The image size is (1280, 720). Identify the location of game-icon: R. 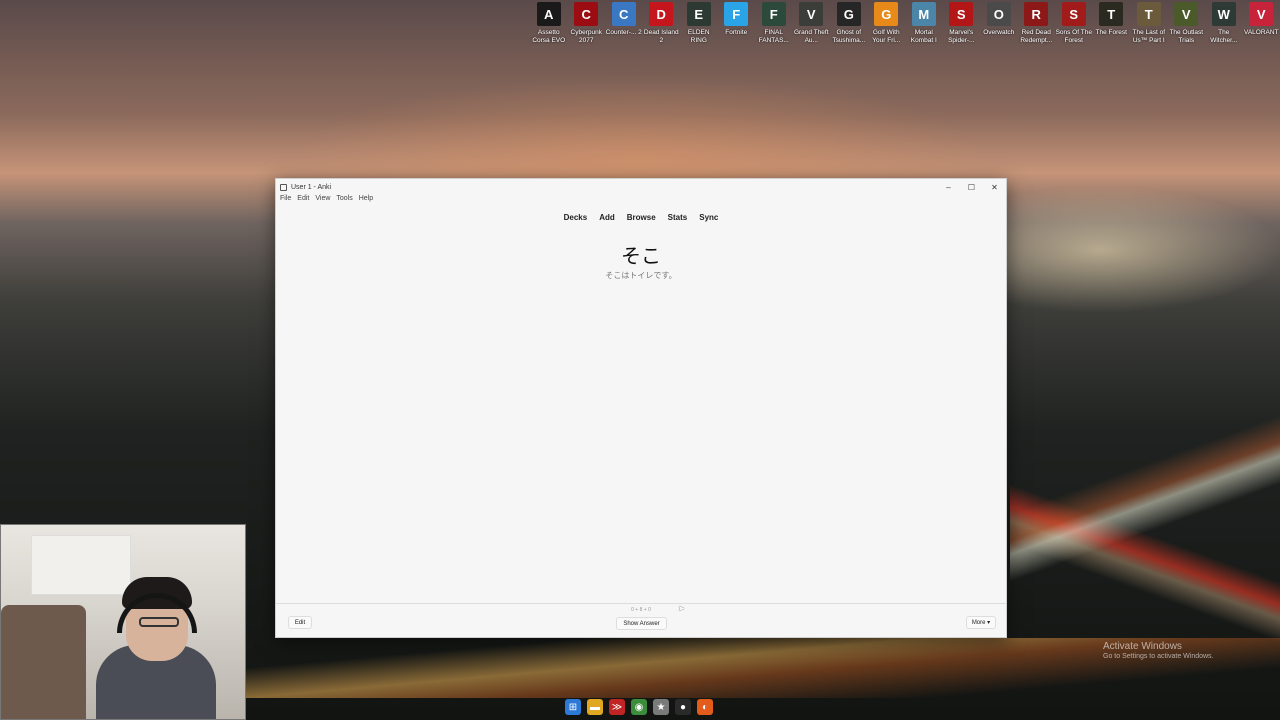
(1036, 14).